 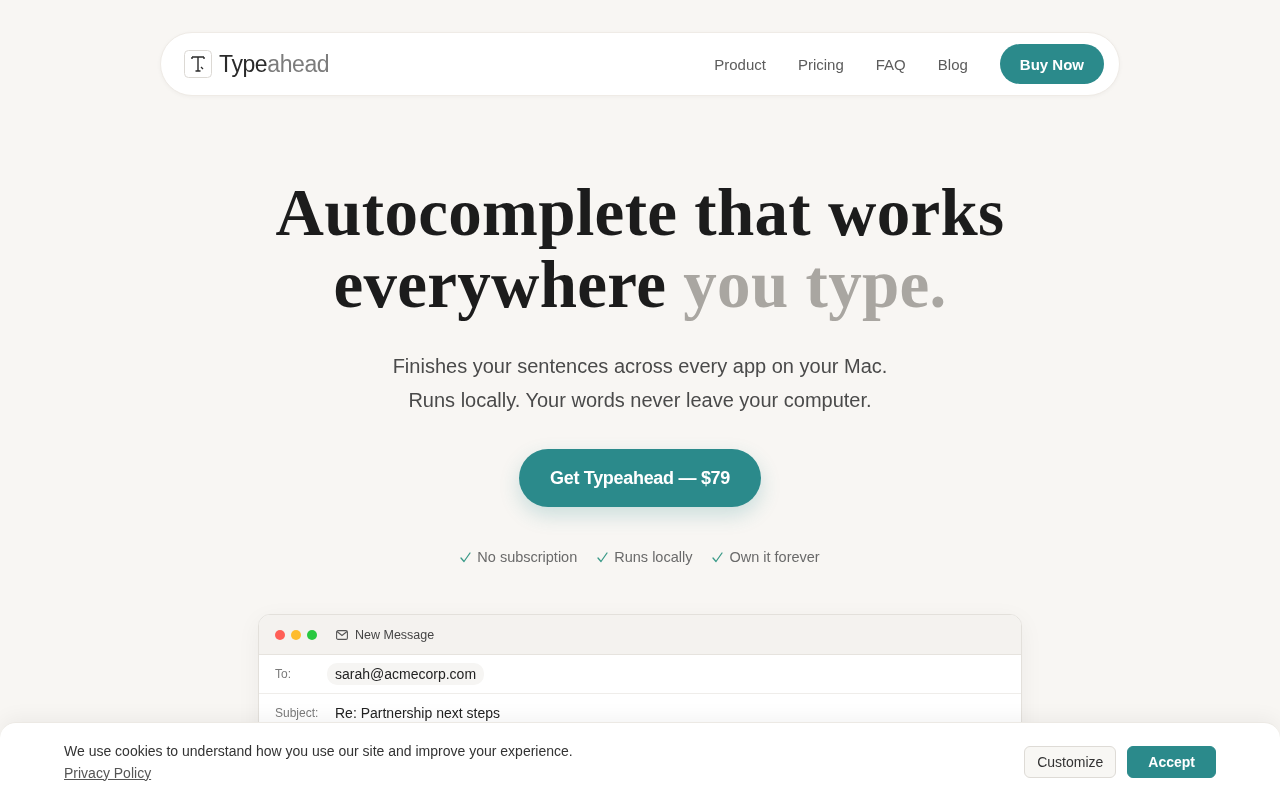 What do you see at coordinates (395, 634) in the screenshot?
I see `window-title: New Message` at bounding box center [395, 634].